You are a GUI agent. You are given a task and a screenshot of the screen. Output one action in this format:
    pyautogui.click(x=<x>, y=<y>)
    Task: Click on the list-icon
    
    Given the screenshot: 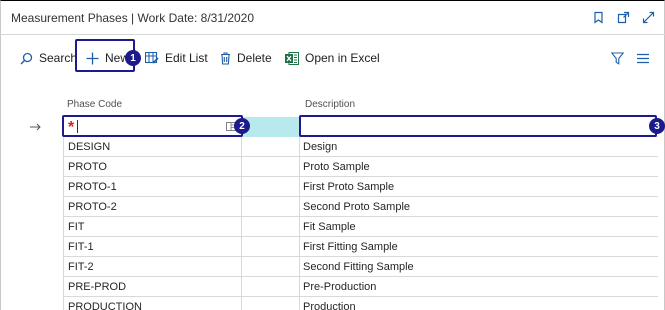 What is the action you would take?
    pyautogui.click(x=643, y=58)
    